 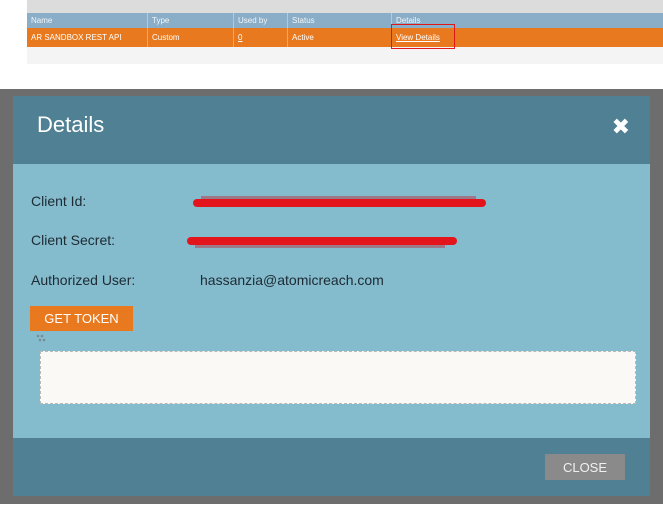 What do you see at coordinates (87, 37) in the screenshot?
I see `row-name: AR SANDBOX REST API` at bounding box center [87, 37].